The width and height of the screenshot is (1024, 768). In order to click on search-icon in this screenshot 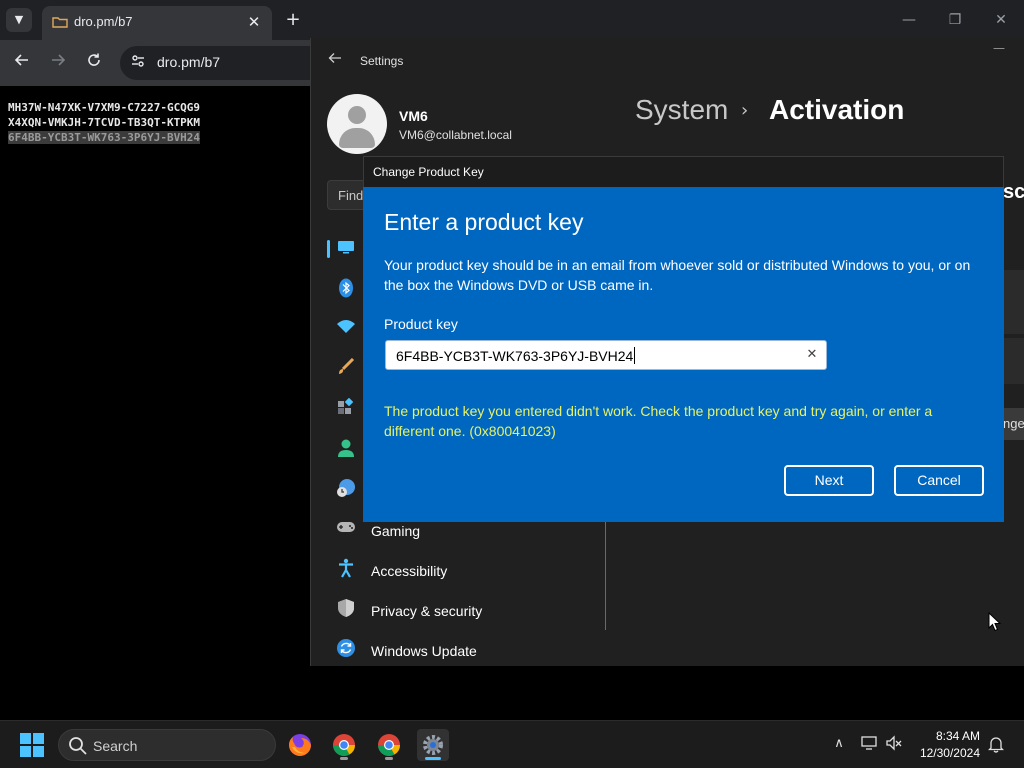, I will do `click(78, 746)`.